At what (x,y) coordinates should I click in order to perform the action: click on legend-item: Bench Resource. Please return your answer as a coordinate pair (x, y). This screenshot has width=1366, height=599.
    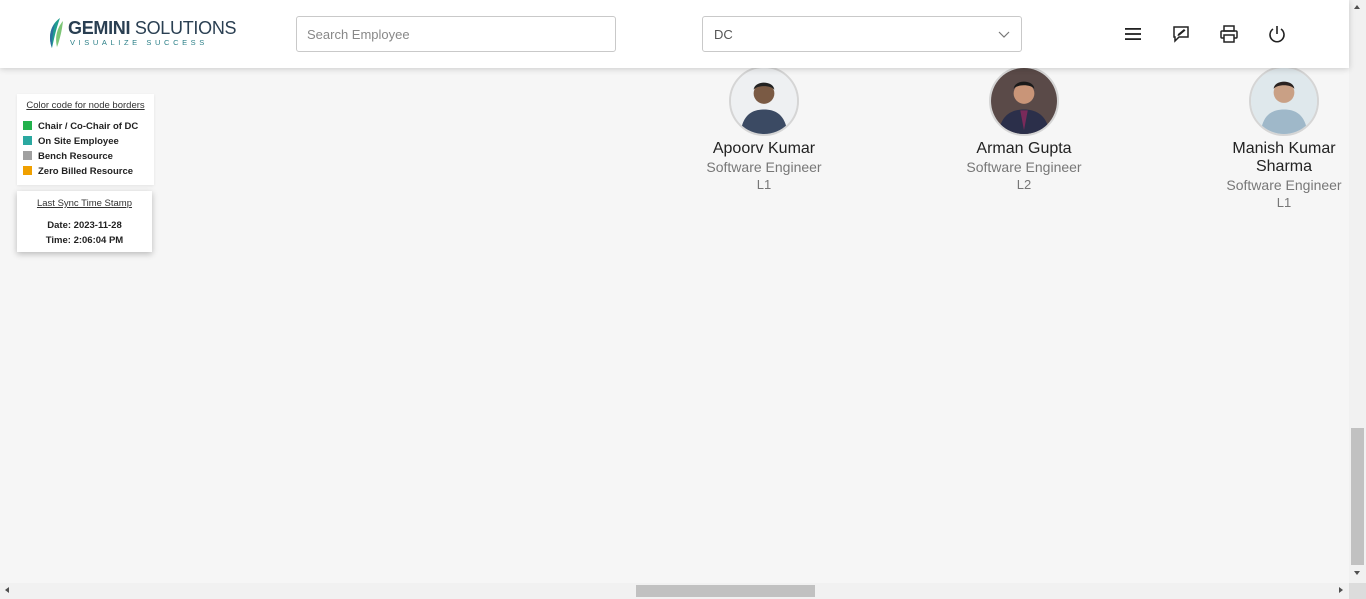
    Looking at the image, I should click on (85, 156).